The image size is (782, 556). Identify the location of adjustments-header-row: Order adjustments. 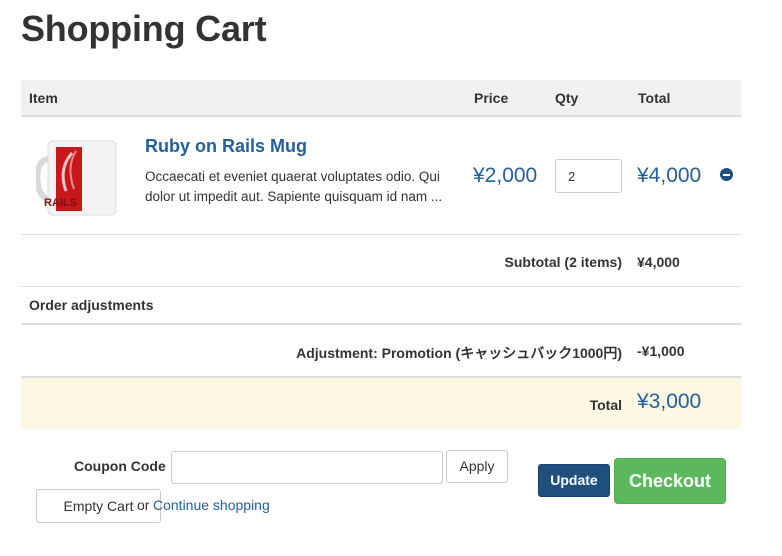
(381, 306).